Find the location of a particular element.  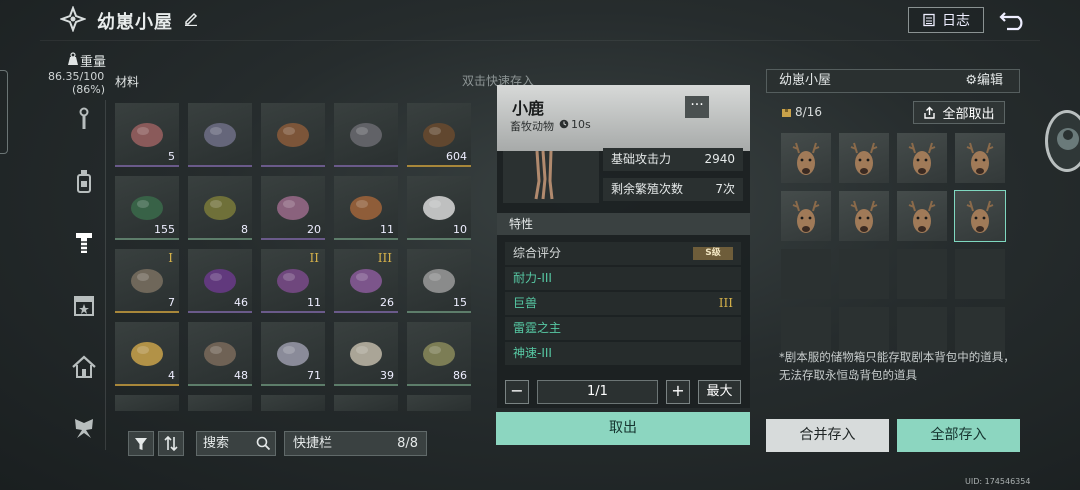

search-input: 搜索 is located at coordinates (236, 443).